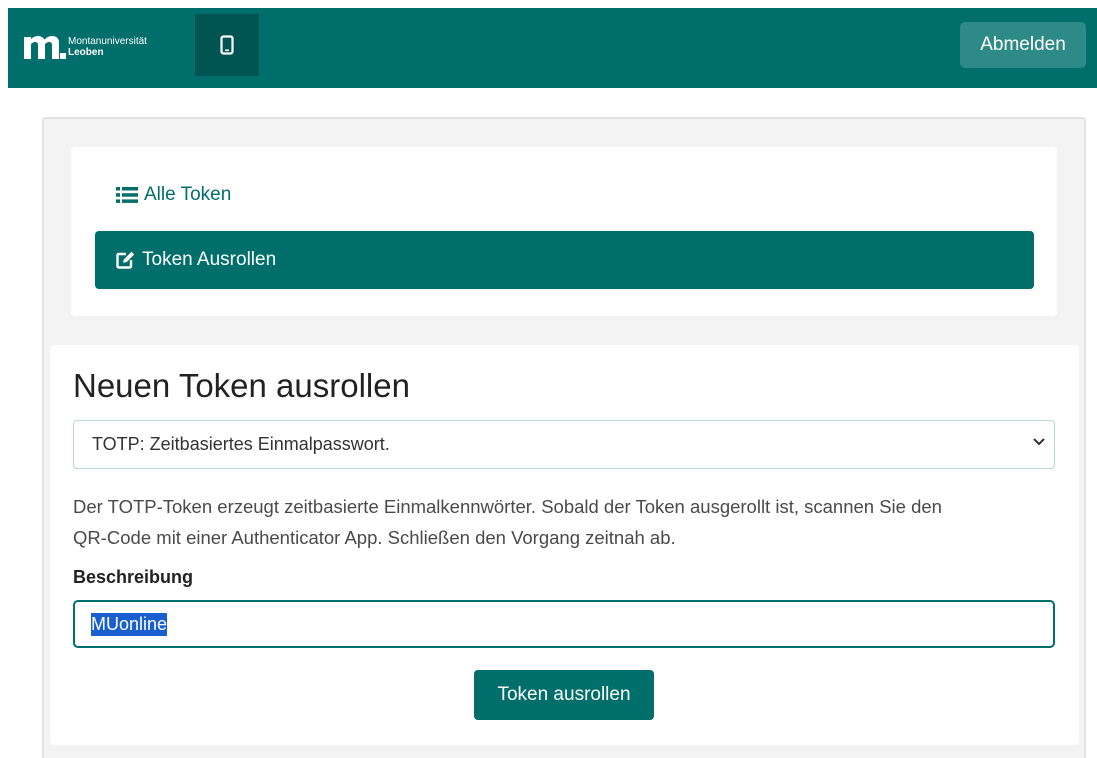 This screenshot has width=1097, height=758. What do you see at coordinates (125, 260) in the screenshot?
I see `edit-icon` at bounding box center [125, 260].